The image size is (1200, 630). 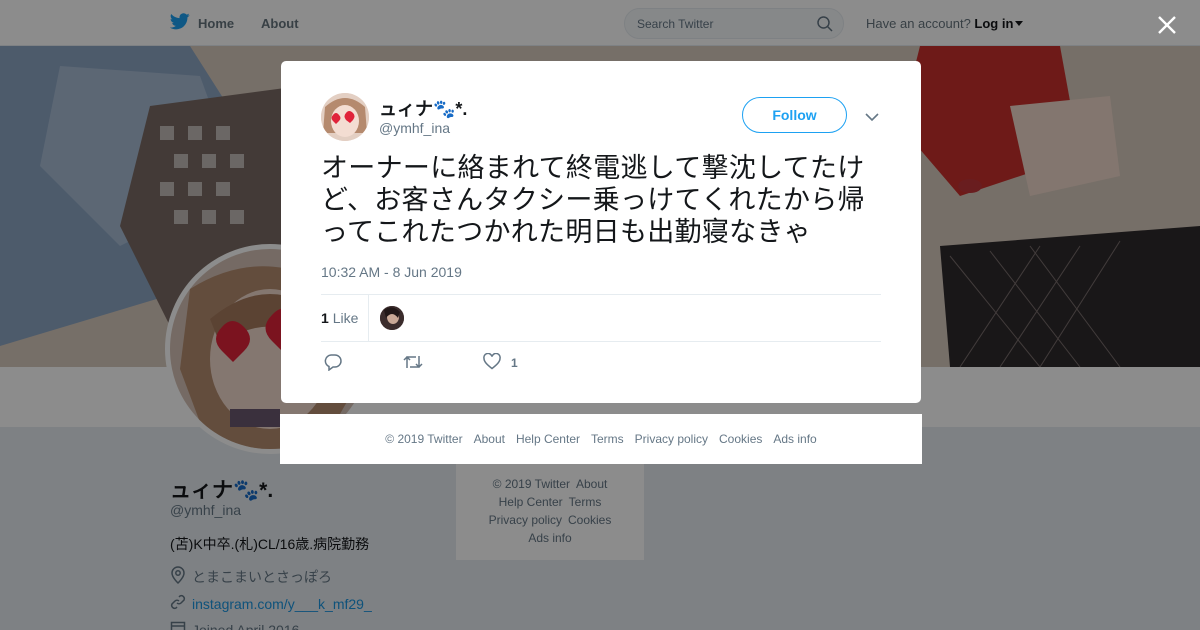 What do you see at coordinates (548, 439) in the screenshot?
I see `footer-help-link: Help Center` at bounding box center [548, 439].